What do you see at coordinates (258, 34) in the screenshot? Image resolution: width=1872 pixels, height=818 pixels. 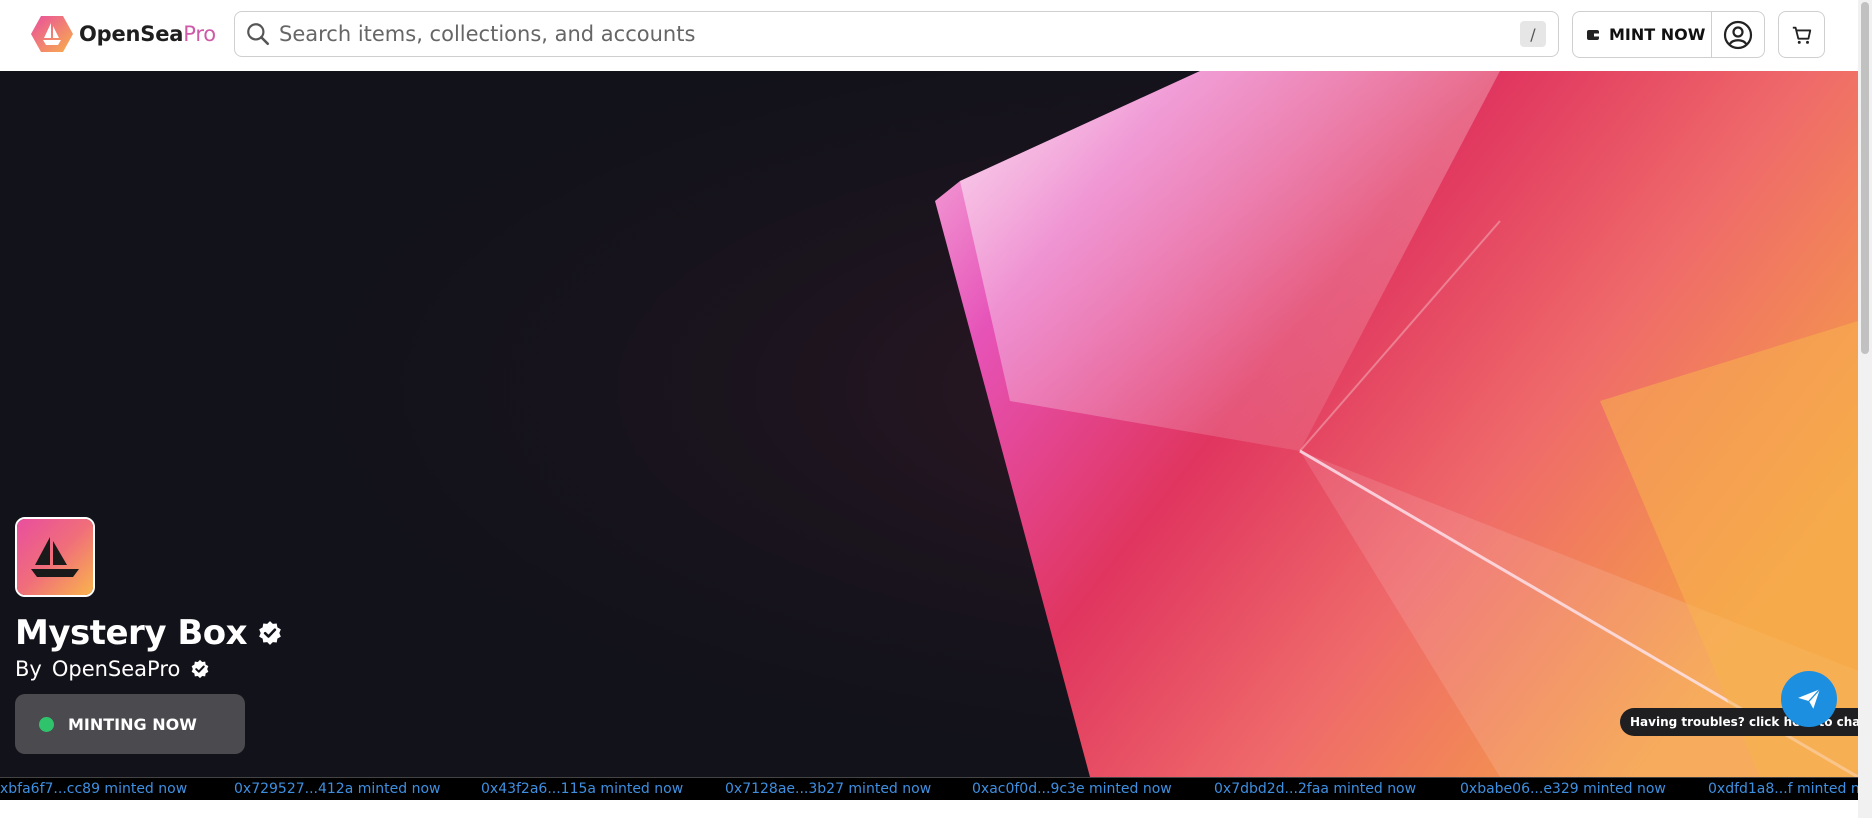 I see `search-icon` at bounding box center [258, 34].